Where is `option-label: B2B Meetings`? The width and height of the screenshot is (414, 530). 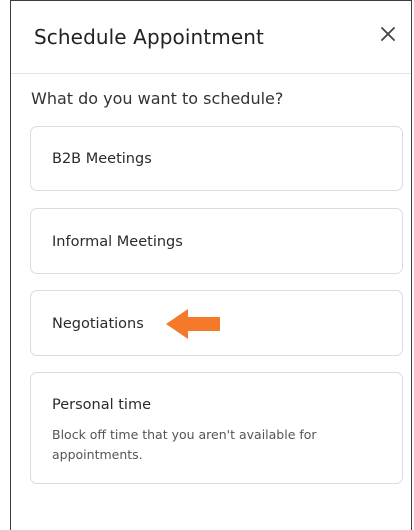
option-label: B2B Meetings is located at coordinates (102, 159).